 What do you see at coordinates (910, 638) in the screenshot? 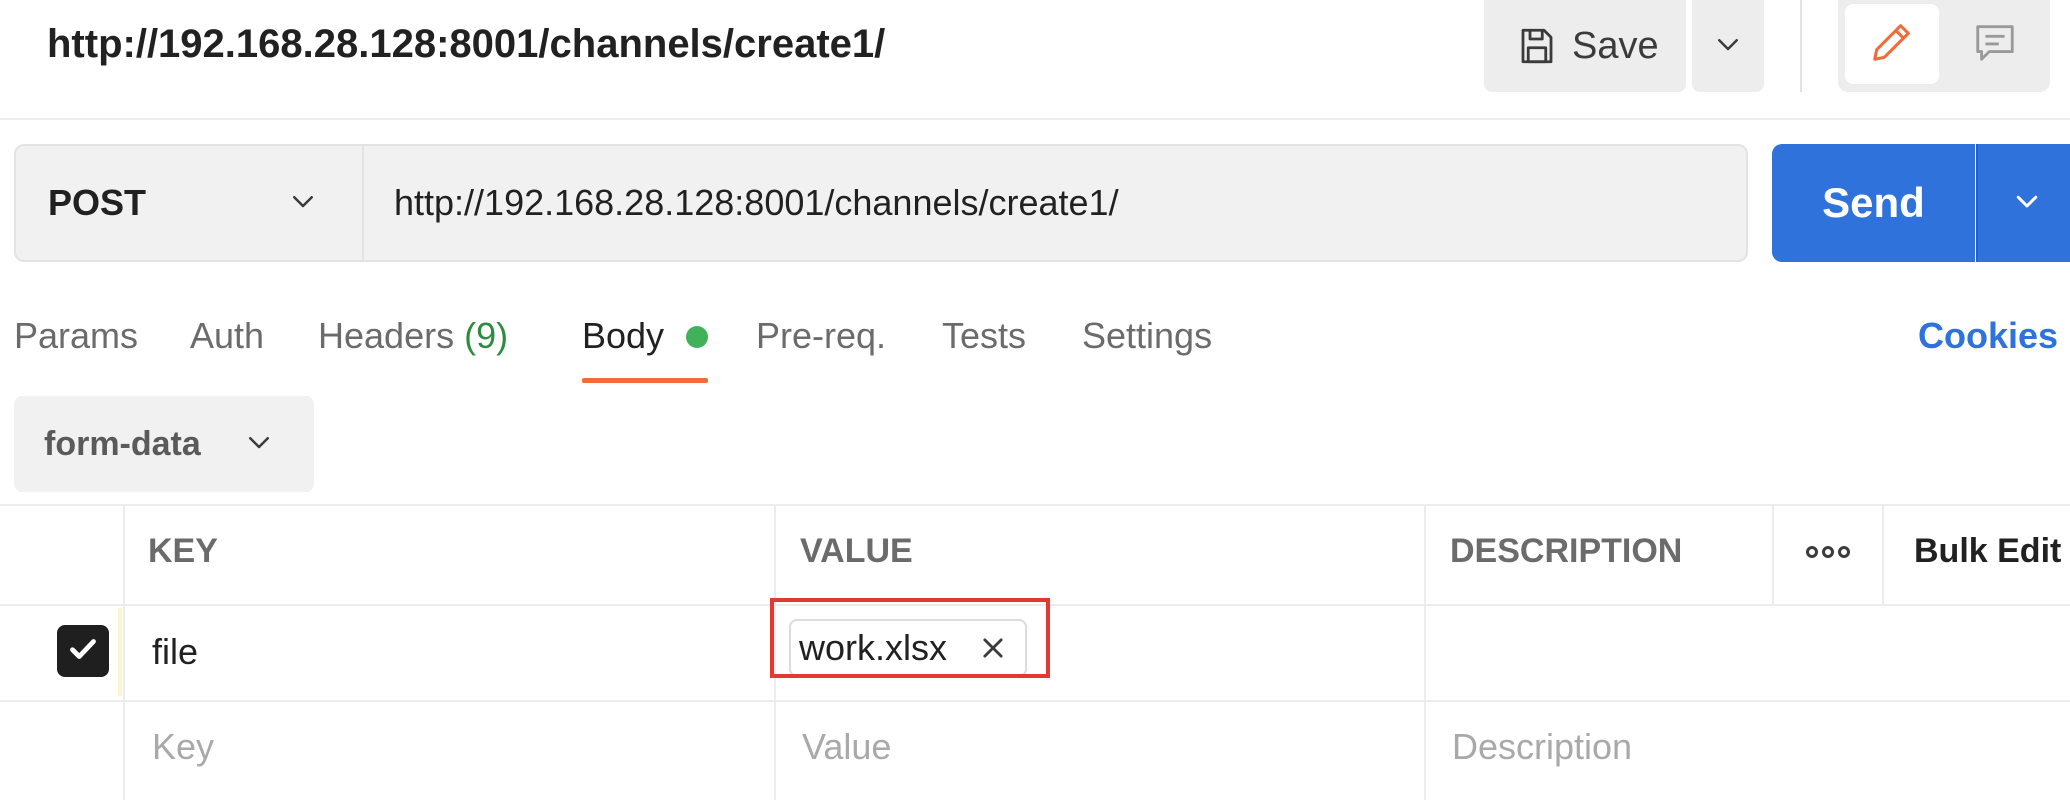
I see `highlight-annotation` at bounding box center [910, 638].